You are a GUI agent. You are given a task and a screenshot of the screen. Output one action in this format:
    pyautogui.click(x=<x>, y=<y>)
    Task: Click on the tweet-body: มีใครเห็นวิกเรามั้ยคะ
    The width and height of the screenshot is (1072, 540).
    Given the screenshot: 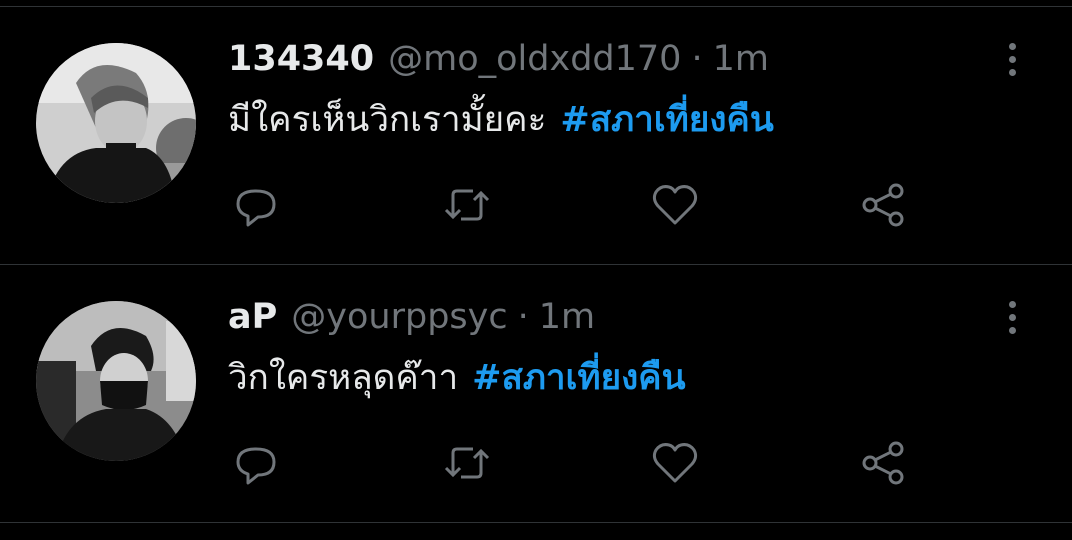 What is the action you would take?
    pyautogui.click(x=387, y=120)
    